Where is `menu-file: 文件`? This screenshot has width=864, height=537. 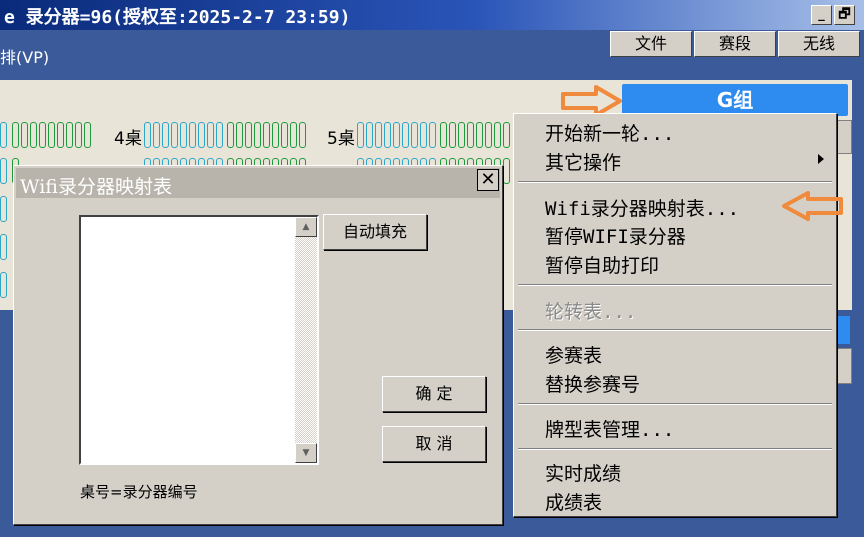
menu-file: 文件 is located at coordinates (651, 44).